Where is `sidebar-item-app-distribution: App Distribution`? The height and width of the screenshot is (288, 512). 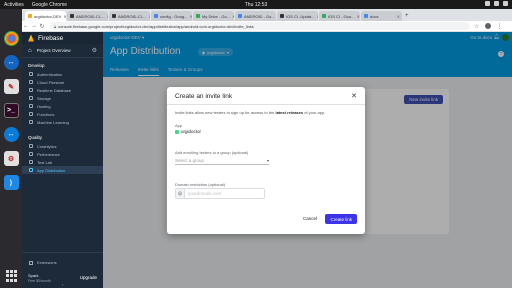
sidebar-item-app-distribution: App Distribution is located at coordinates (62, 170).